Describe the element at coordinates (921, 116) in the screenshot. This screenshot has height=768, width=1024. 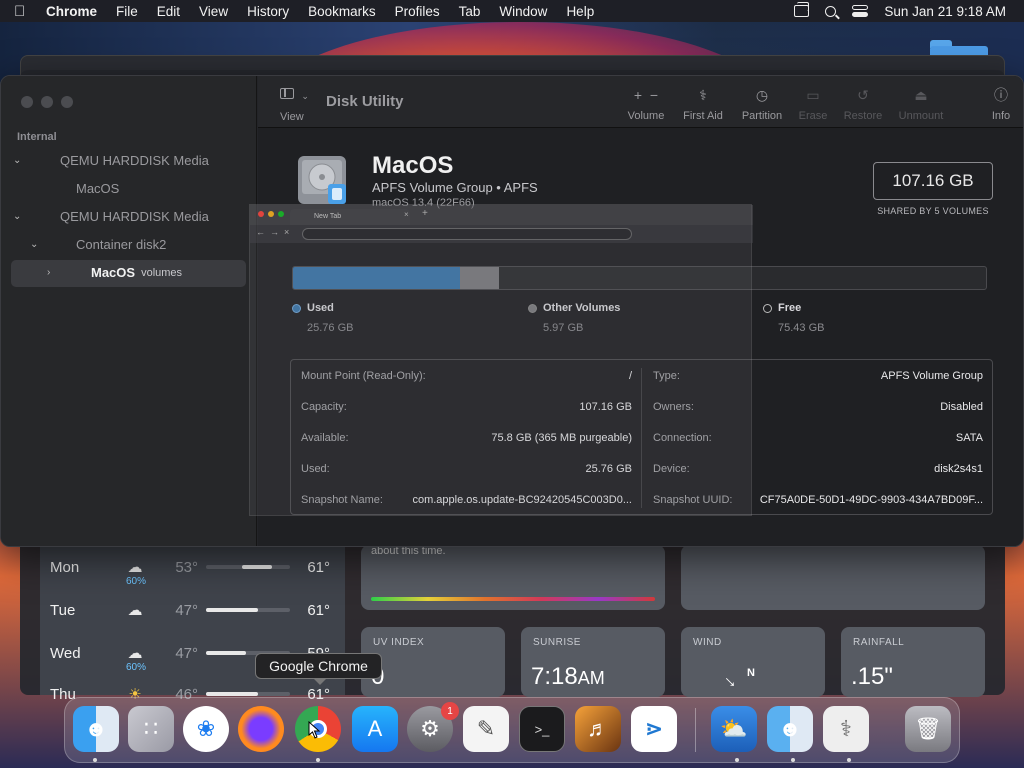
I see `tool-label: Unmount` at that location.